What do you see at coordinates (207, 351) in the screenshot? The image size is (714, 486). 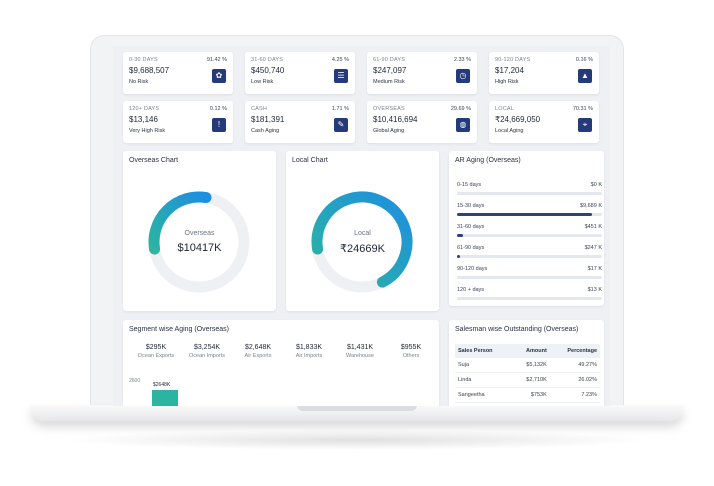 I see `segment-cell: $3,254K Ocean Imports` at bounding box center [207, 351].